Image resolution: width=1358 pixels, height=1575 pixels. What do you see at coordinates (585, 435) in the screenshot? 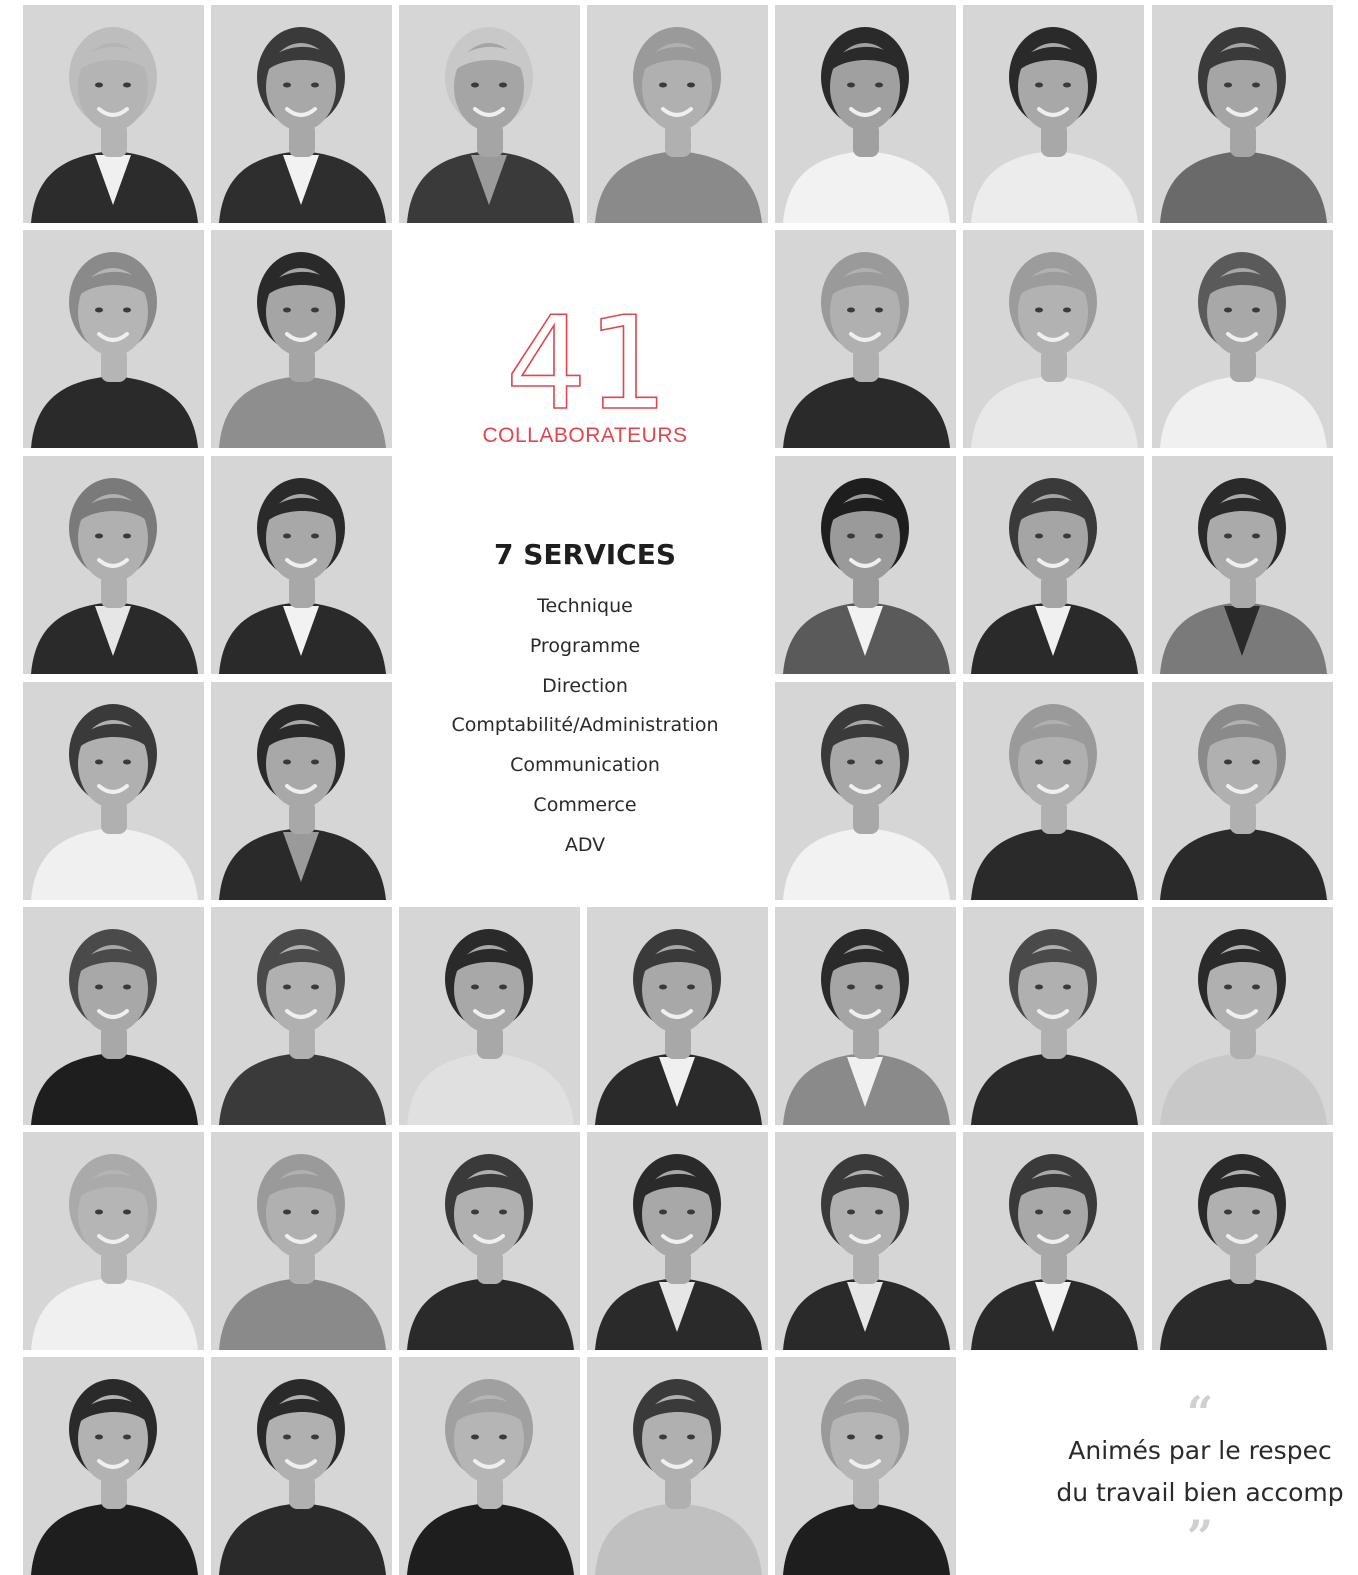
I see `collaborators-label: COLLABORATEURS` at bounding box center [585, 435].